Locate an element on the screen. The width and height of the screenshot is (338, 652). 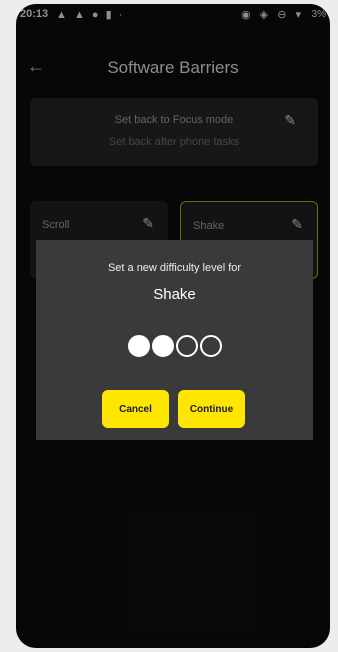
difficulty-selector is located at coordinates (174, 346).